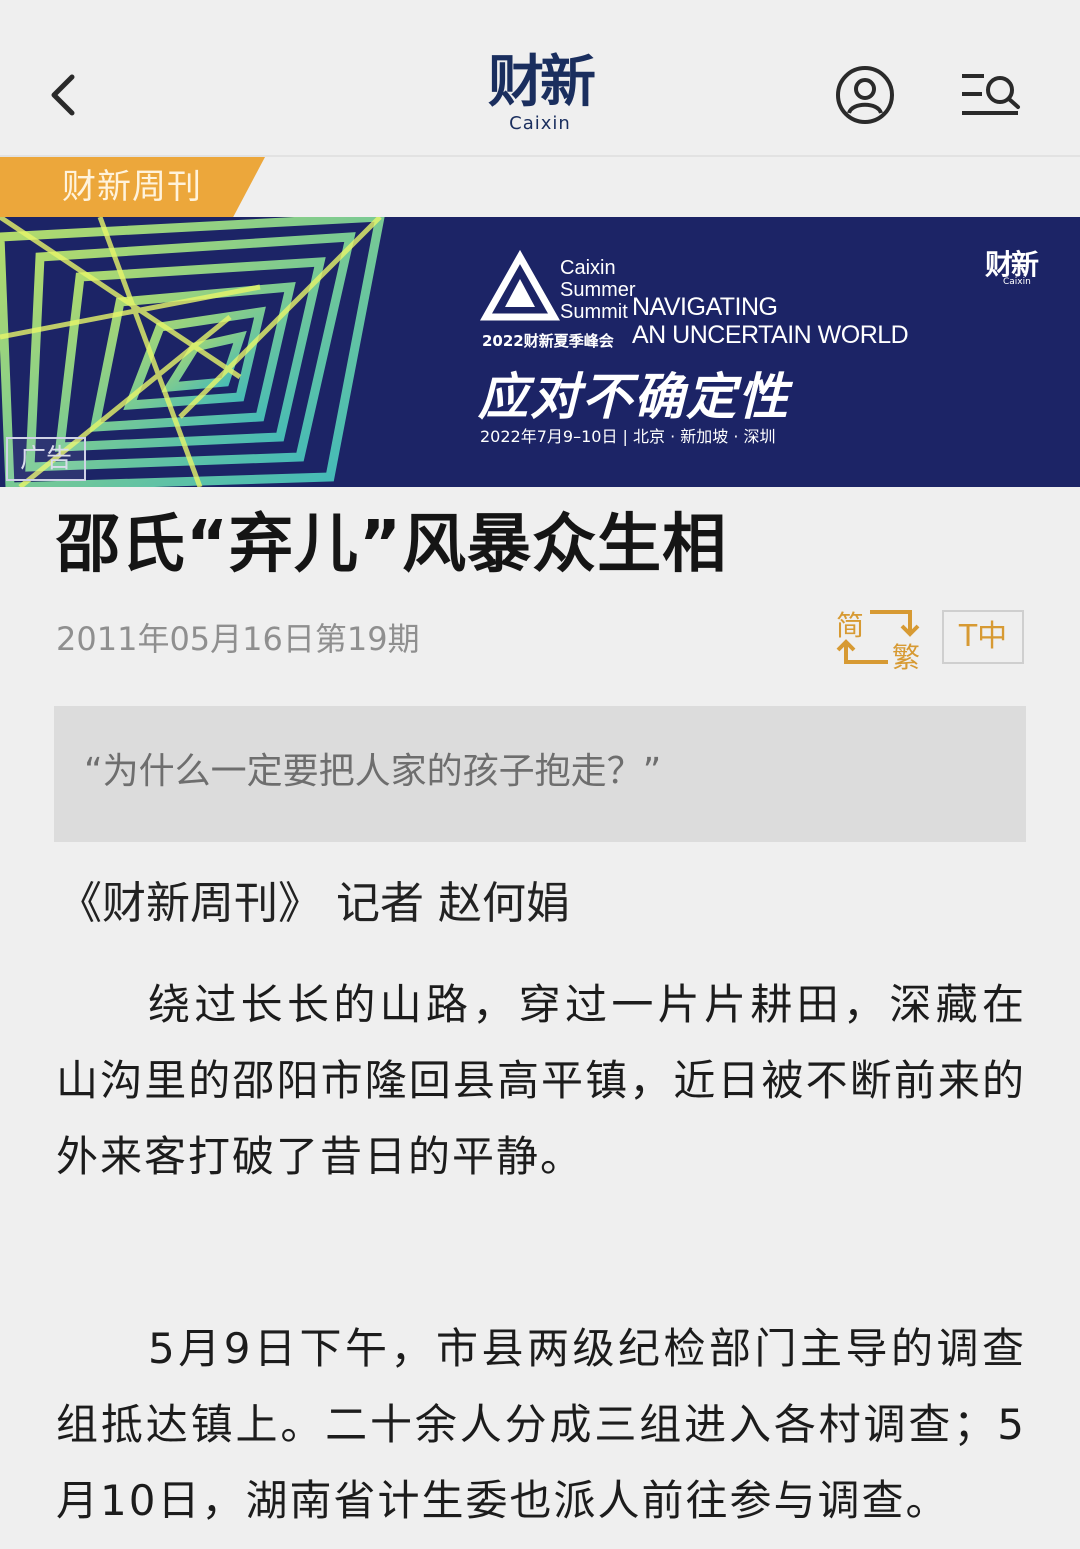  I want to click on summit-cn-name: 2022财新夏季峰会, so click(548, 341).